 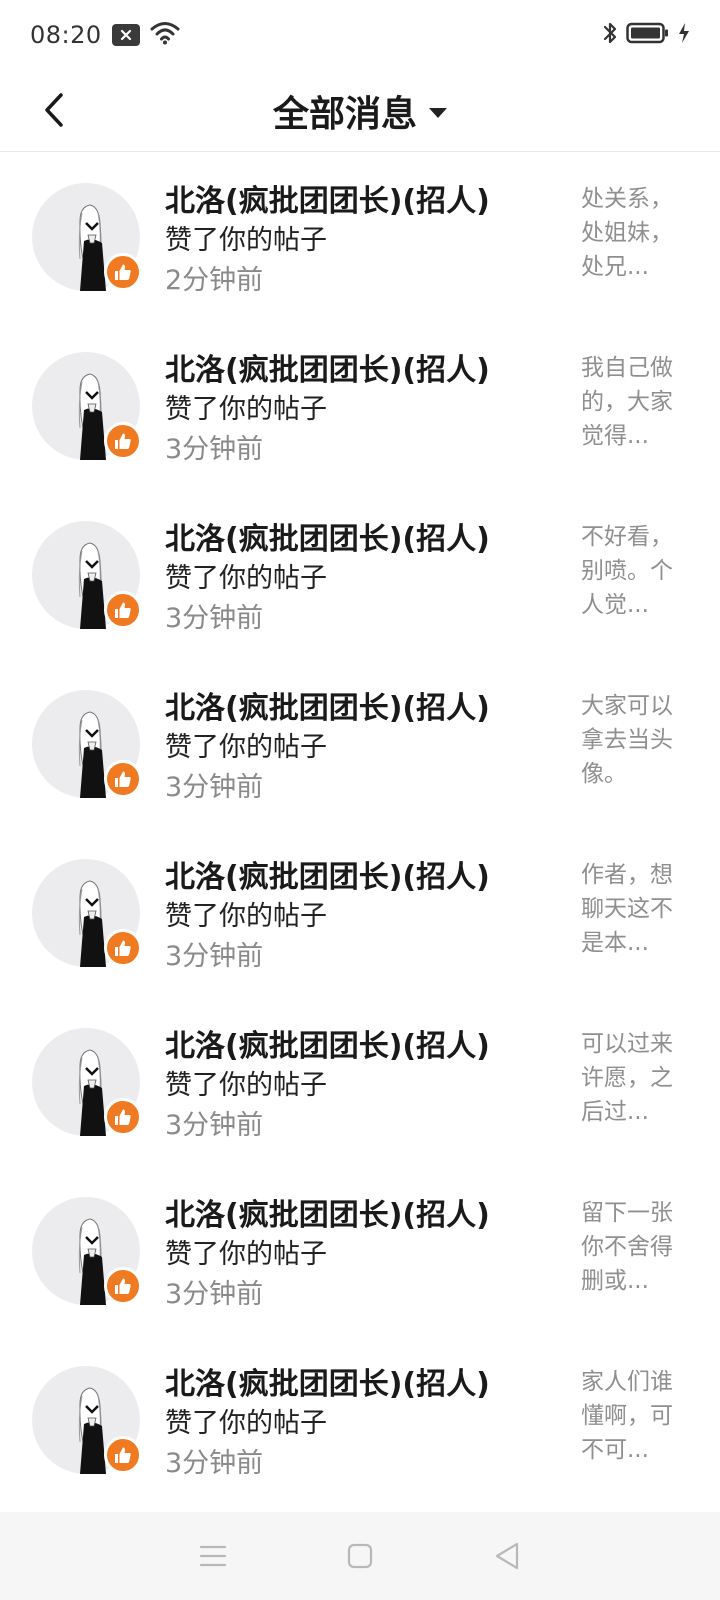 I want to click on post-preview-line: 处姐妹，, so click(x=627, y=233).